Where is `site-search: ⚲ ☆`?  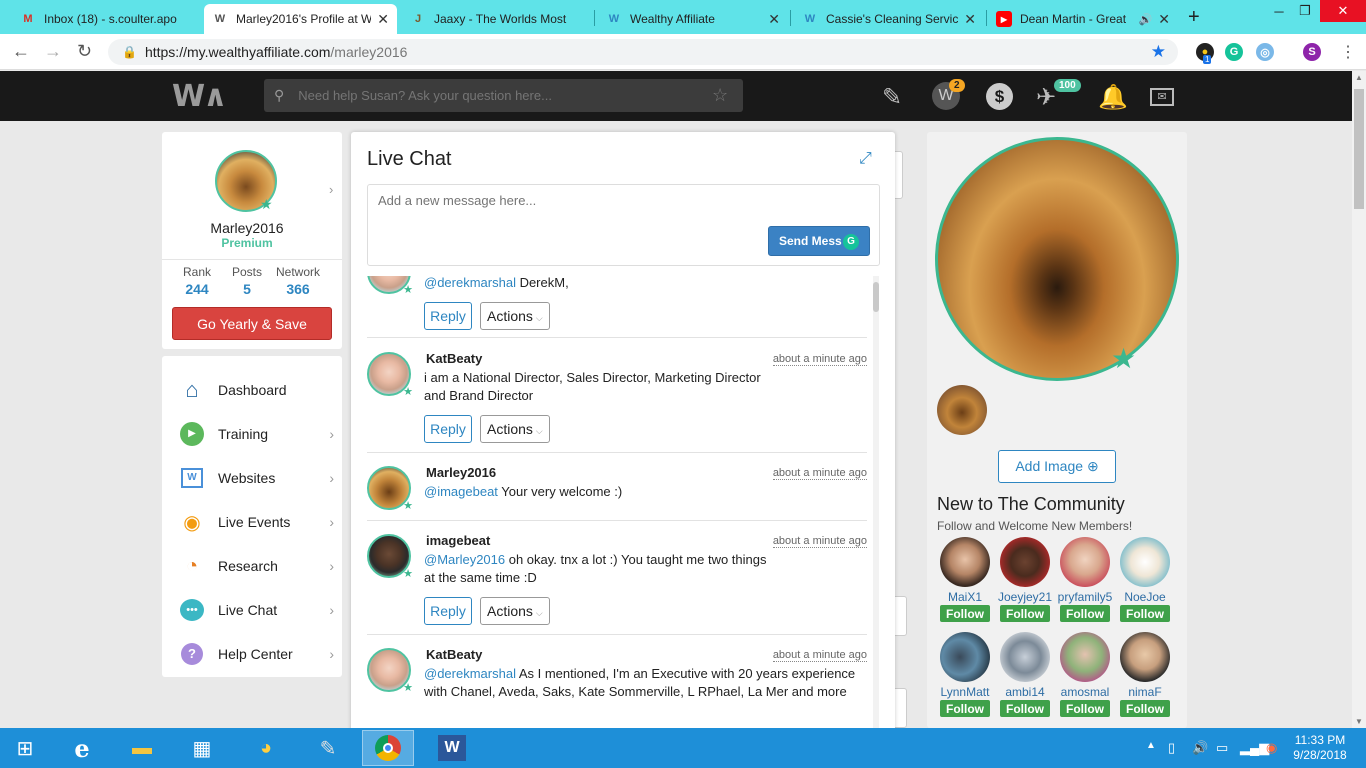 site-search: ⚲ ☆ is located at coordinates (503, 95).